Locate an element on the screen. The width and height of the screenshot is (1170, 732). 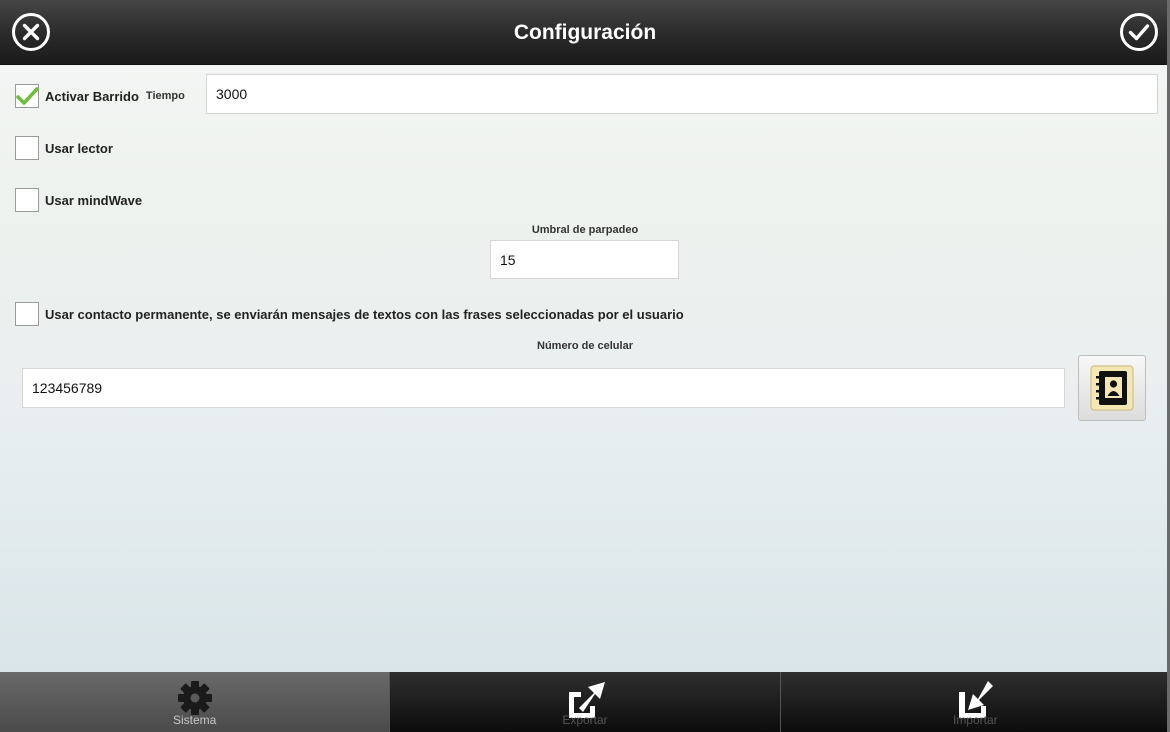
scan-checkbox is located at coordinates (27, 96).